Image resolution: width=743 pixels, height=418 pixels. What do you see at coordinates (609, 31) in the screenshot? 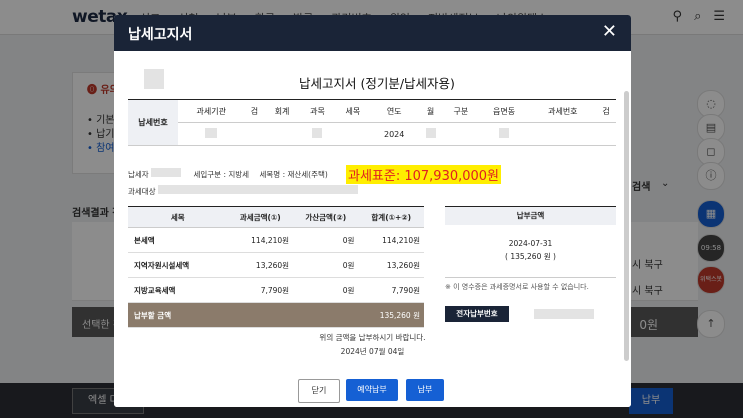
I see `close-icon: ✕` at bounding box center [609, 31].